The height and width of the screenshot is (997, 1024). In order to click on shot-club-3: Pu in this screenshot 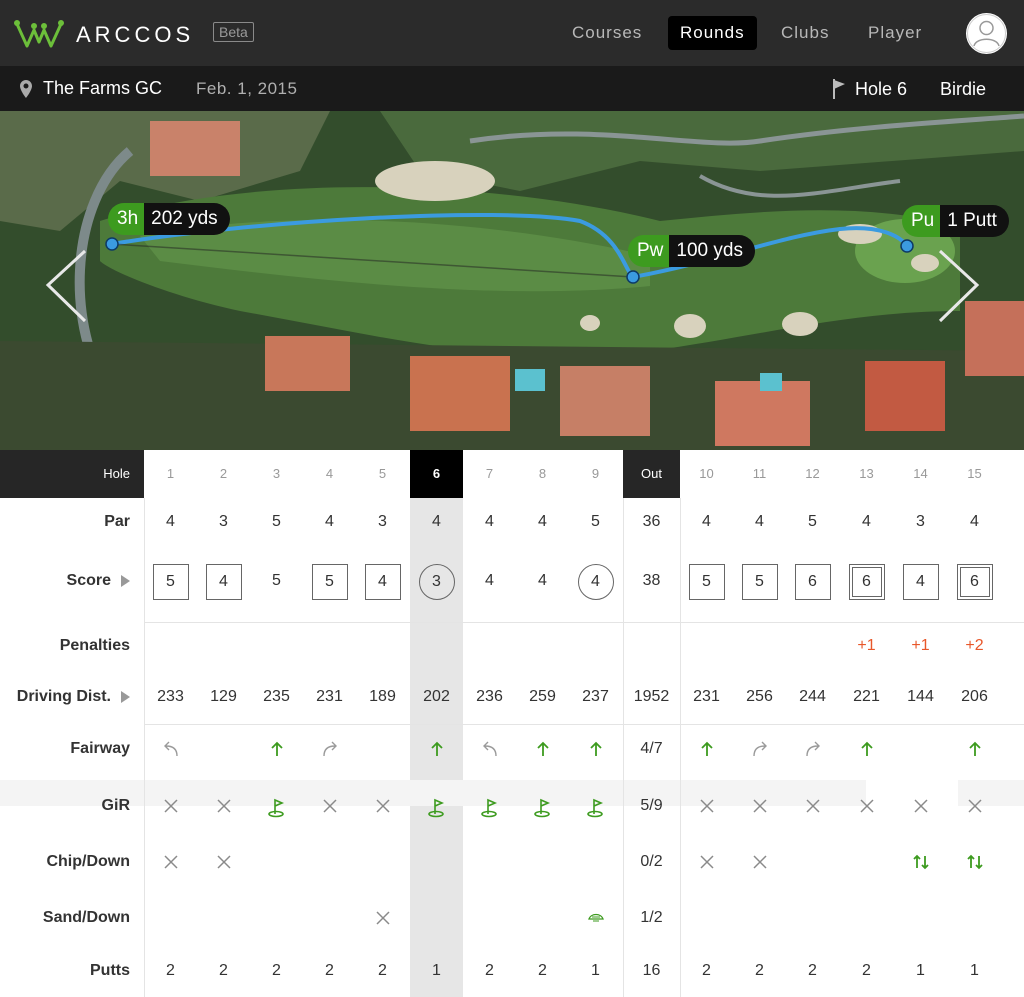, I will do `click(921, 221)`.